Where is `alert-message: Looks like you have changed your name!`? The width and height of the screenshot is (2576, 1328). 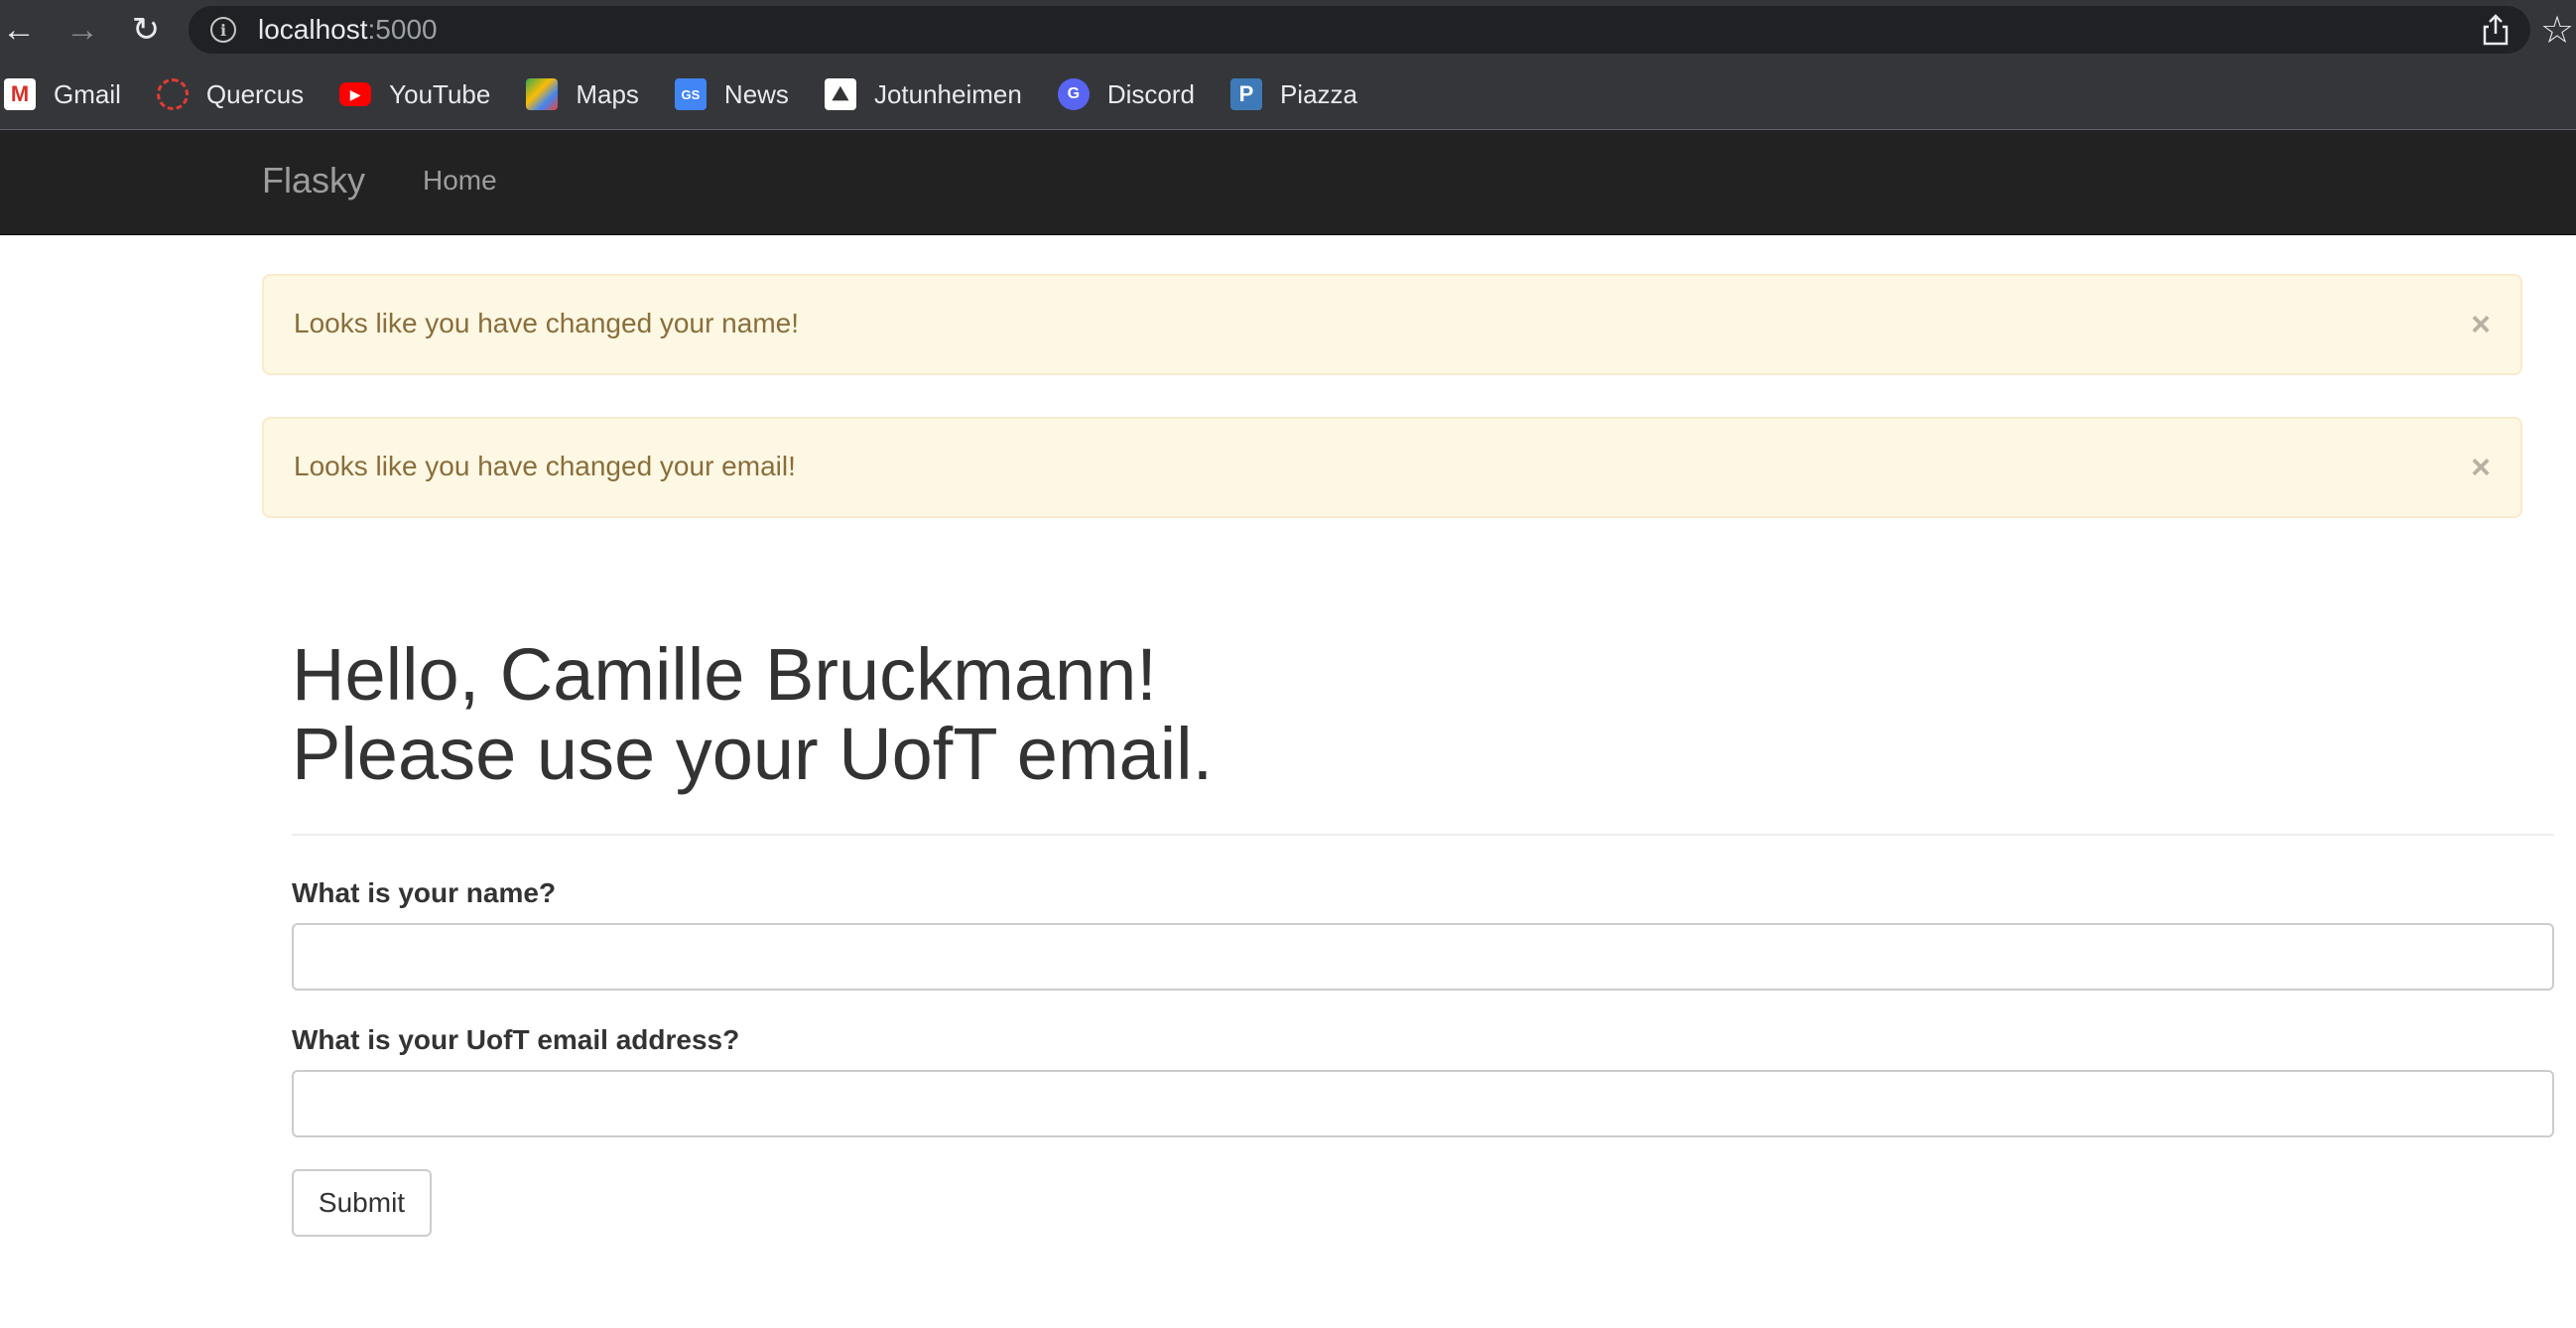
alert-message: Looks like you have changed your name! is located at coordinates (546, 323).